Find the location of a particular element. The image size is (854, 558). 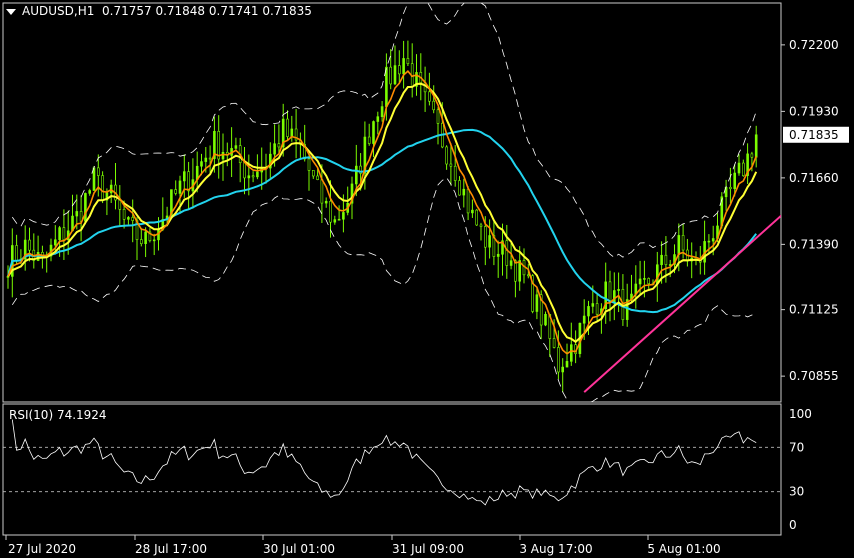

rsi-line is located at coordinates (384, 462).